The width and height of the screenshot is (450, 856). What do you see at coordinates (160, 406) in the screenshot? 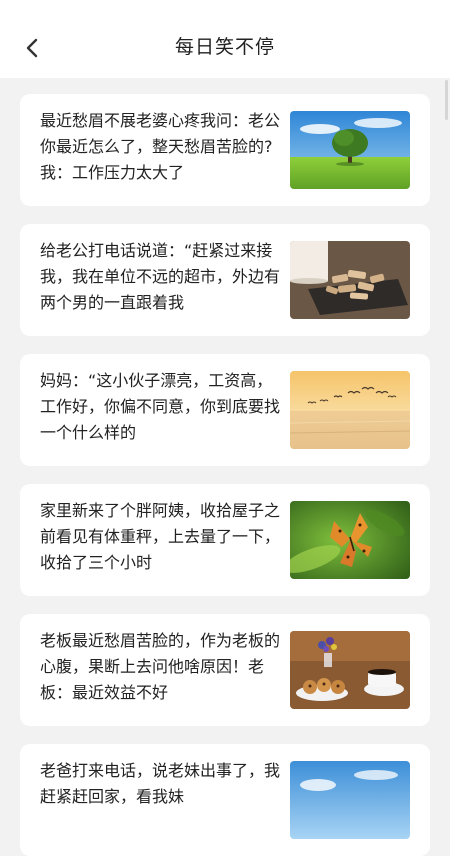
I see `joke-preview-text: 妈妈：“这小伙子漂亮，工资高，工作好，你偏不同意，你到底要找一个什么样的` at bounding box center [160, 406].